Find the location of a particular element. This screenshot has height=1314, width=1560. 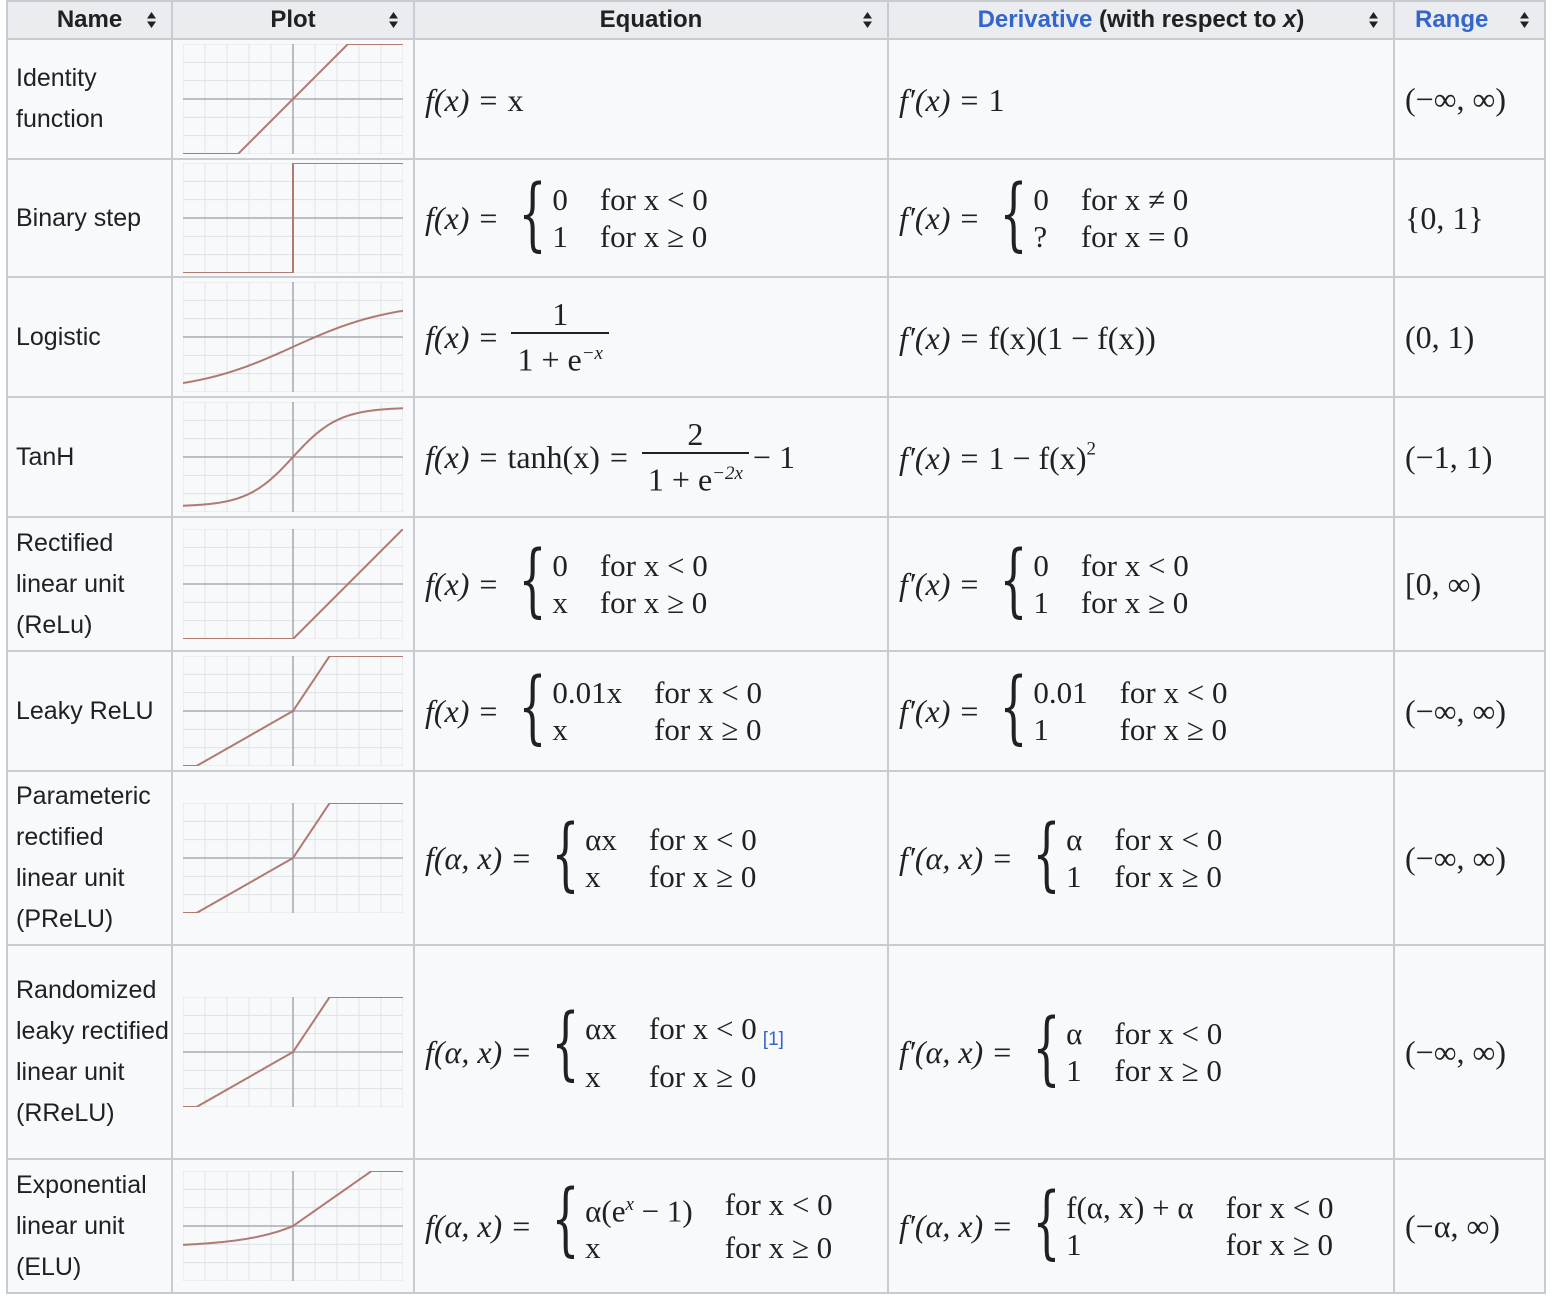

range-text: (−1, 1) is located at coordinates (1449, 456).